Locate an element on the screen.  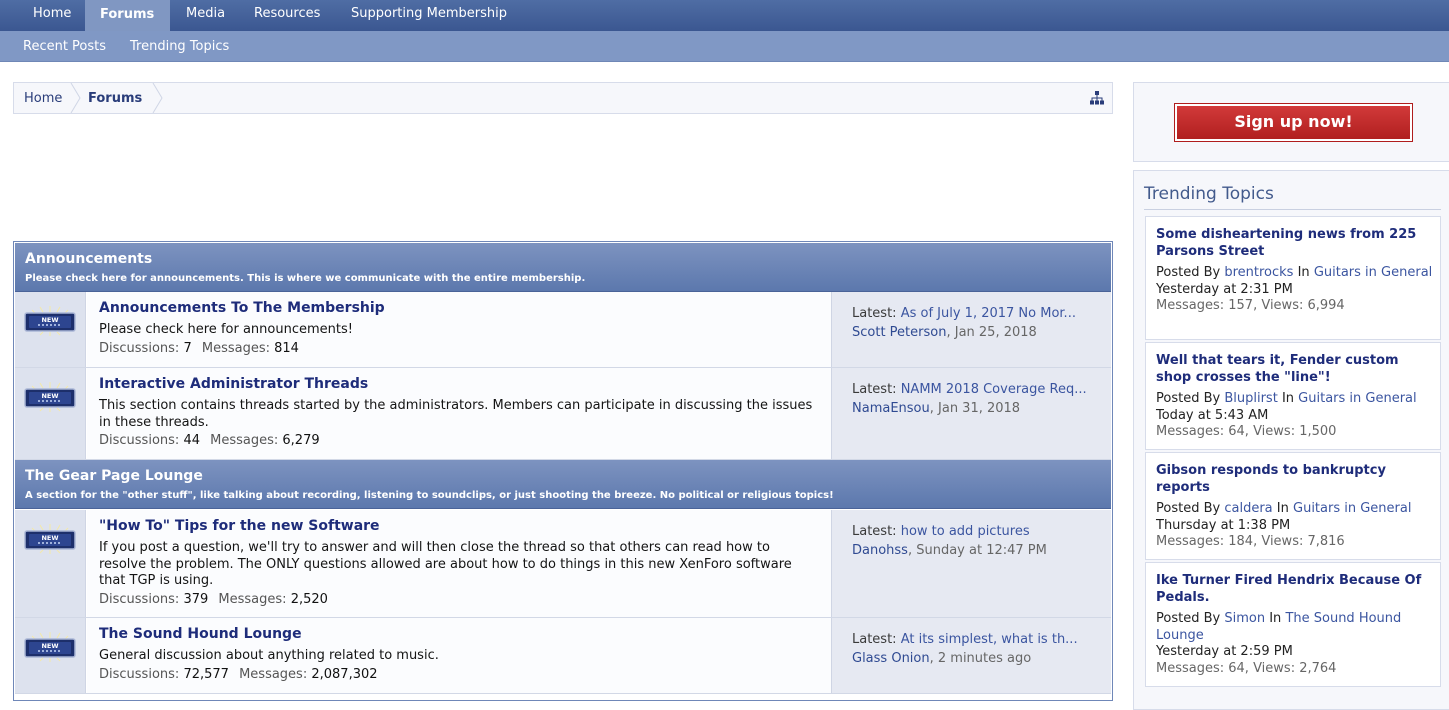
forum-title-link: The Sound Hound Lounge is located at coordinates (200, 634).